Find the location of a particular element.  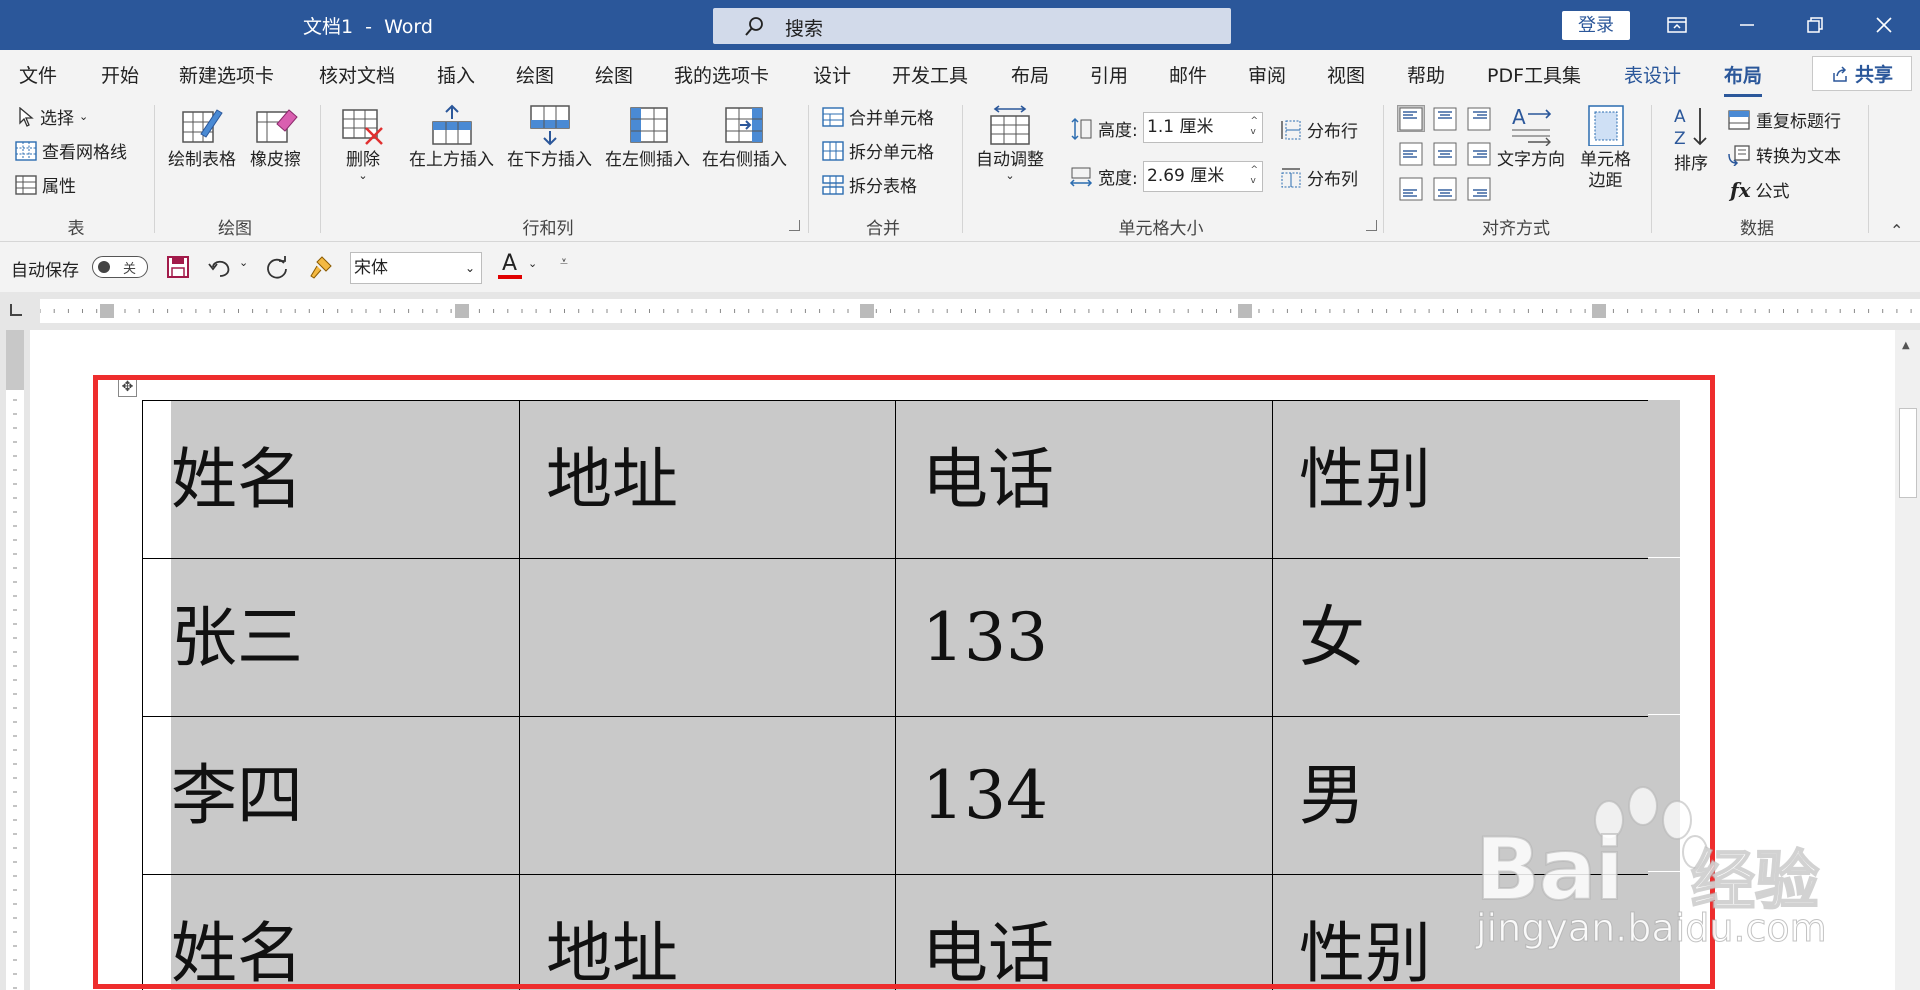

tab-file: 文件 is located at coordinates (38, 74).